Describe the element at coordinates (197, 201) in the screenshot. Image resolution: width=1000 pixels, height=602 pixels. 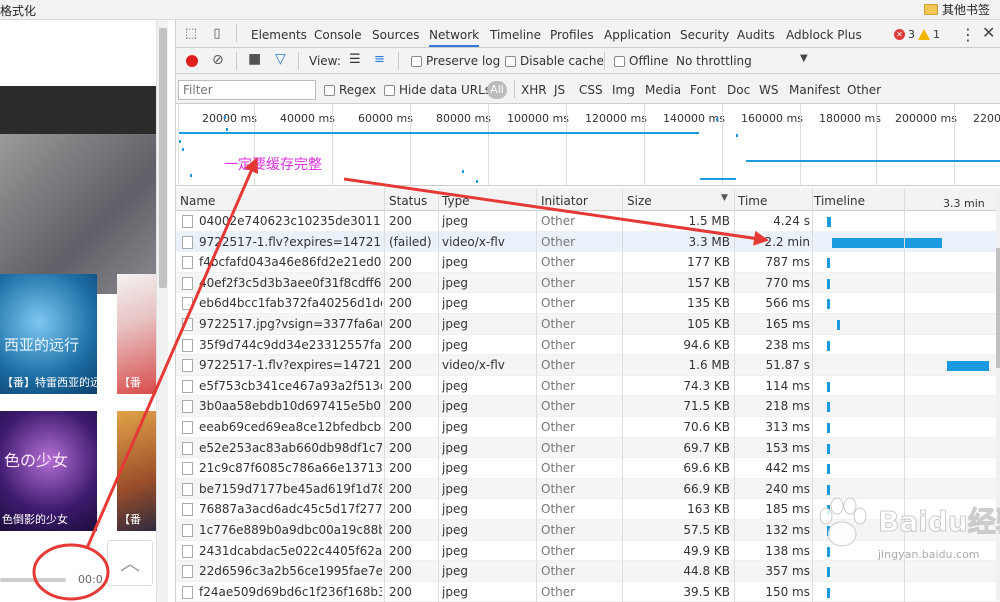
I see `column-header-name: Name` at that location.